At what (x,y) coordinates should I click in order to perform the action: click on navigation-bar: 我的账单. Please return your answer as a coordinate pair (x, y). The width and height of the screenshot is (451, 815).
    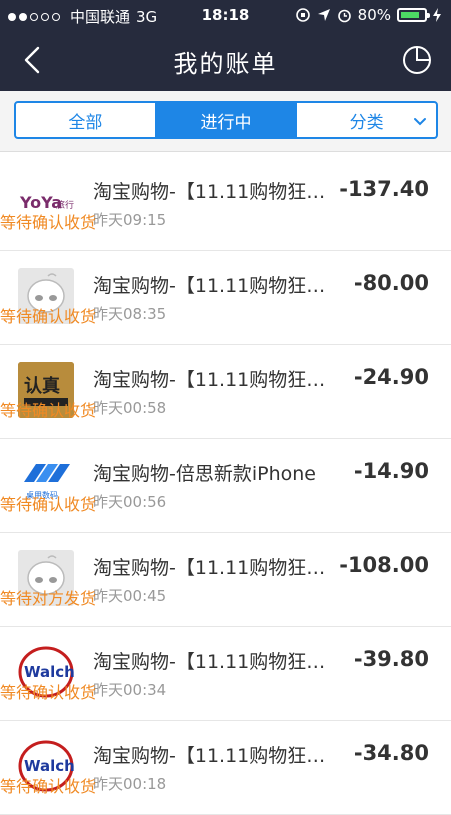
    Looking at the image, I should click on (225, 60).